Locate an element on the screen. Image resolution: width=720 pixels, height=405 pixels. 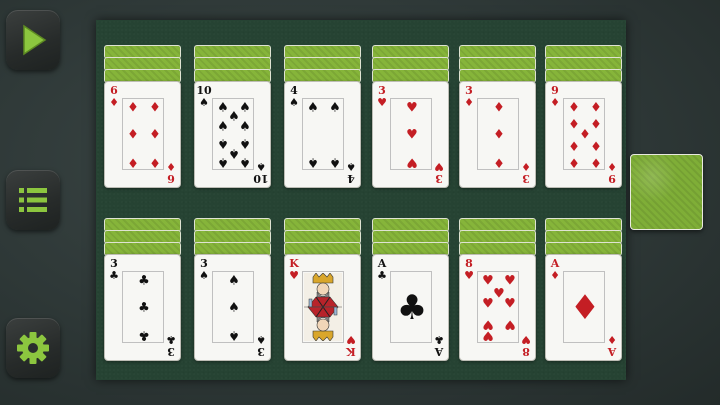
card-corner-index: 3 ♥ is located at coordinates (439, 172).